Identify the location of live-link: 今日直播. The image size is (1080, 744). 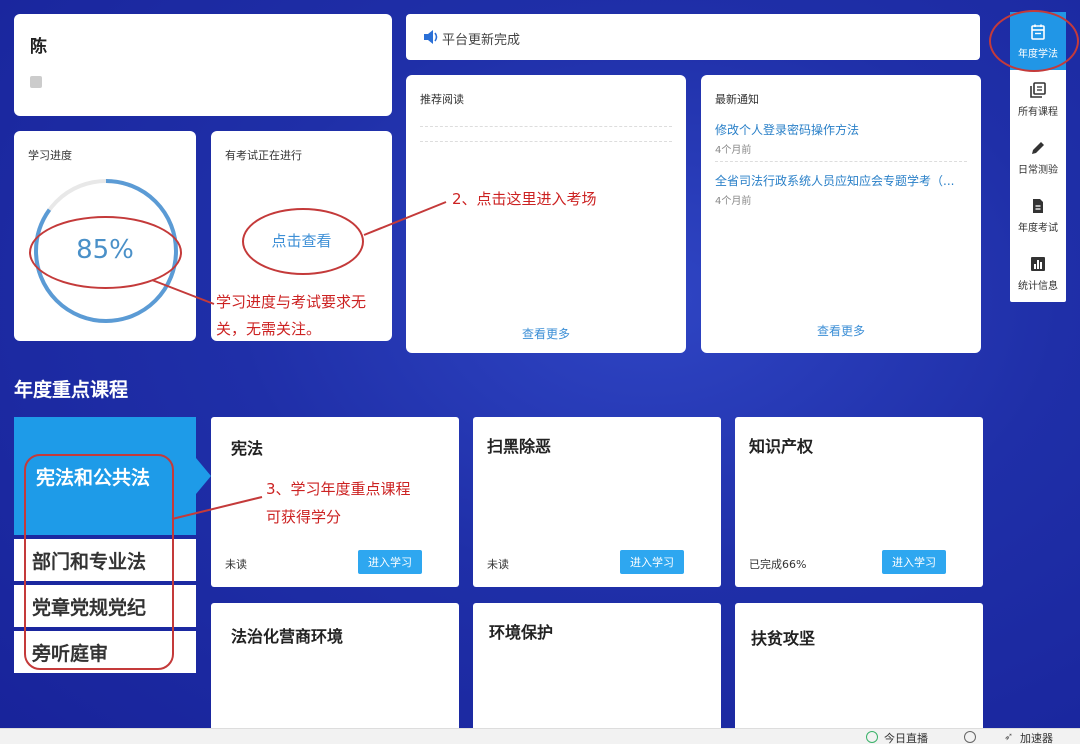
(906, 737).